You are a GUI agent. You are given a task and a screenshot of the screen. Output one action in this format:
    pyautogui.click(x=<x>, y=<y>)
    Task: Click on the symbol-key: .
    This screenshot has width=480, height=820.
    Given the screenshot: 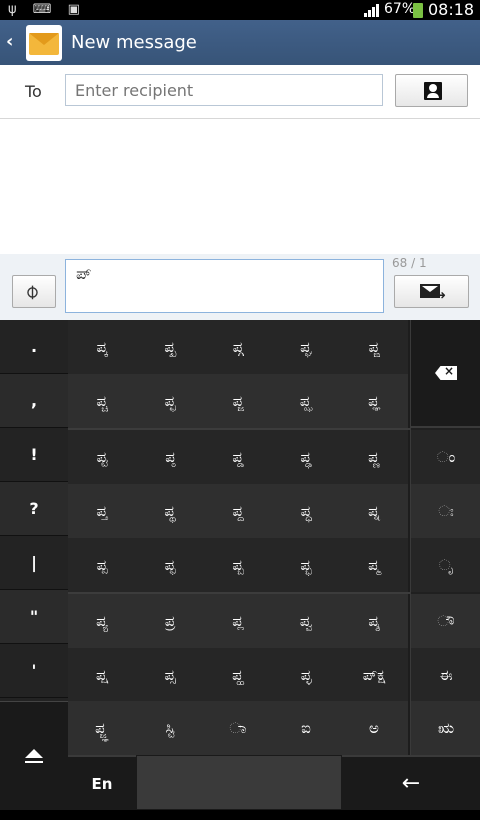 What is the action you would take?
    pyautogui.click(x=34, y=347)
    